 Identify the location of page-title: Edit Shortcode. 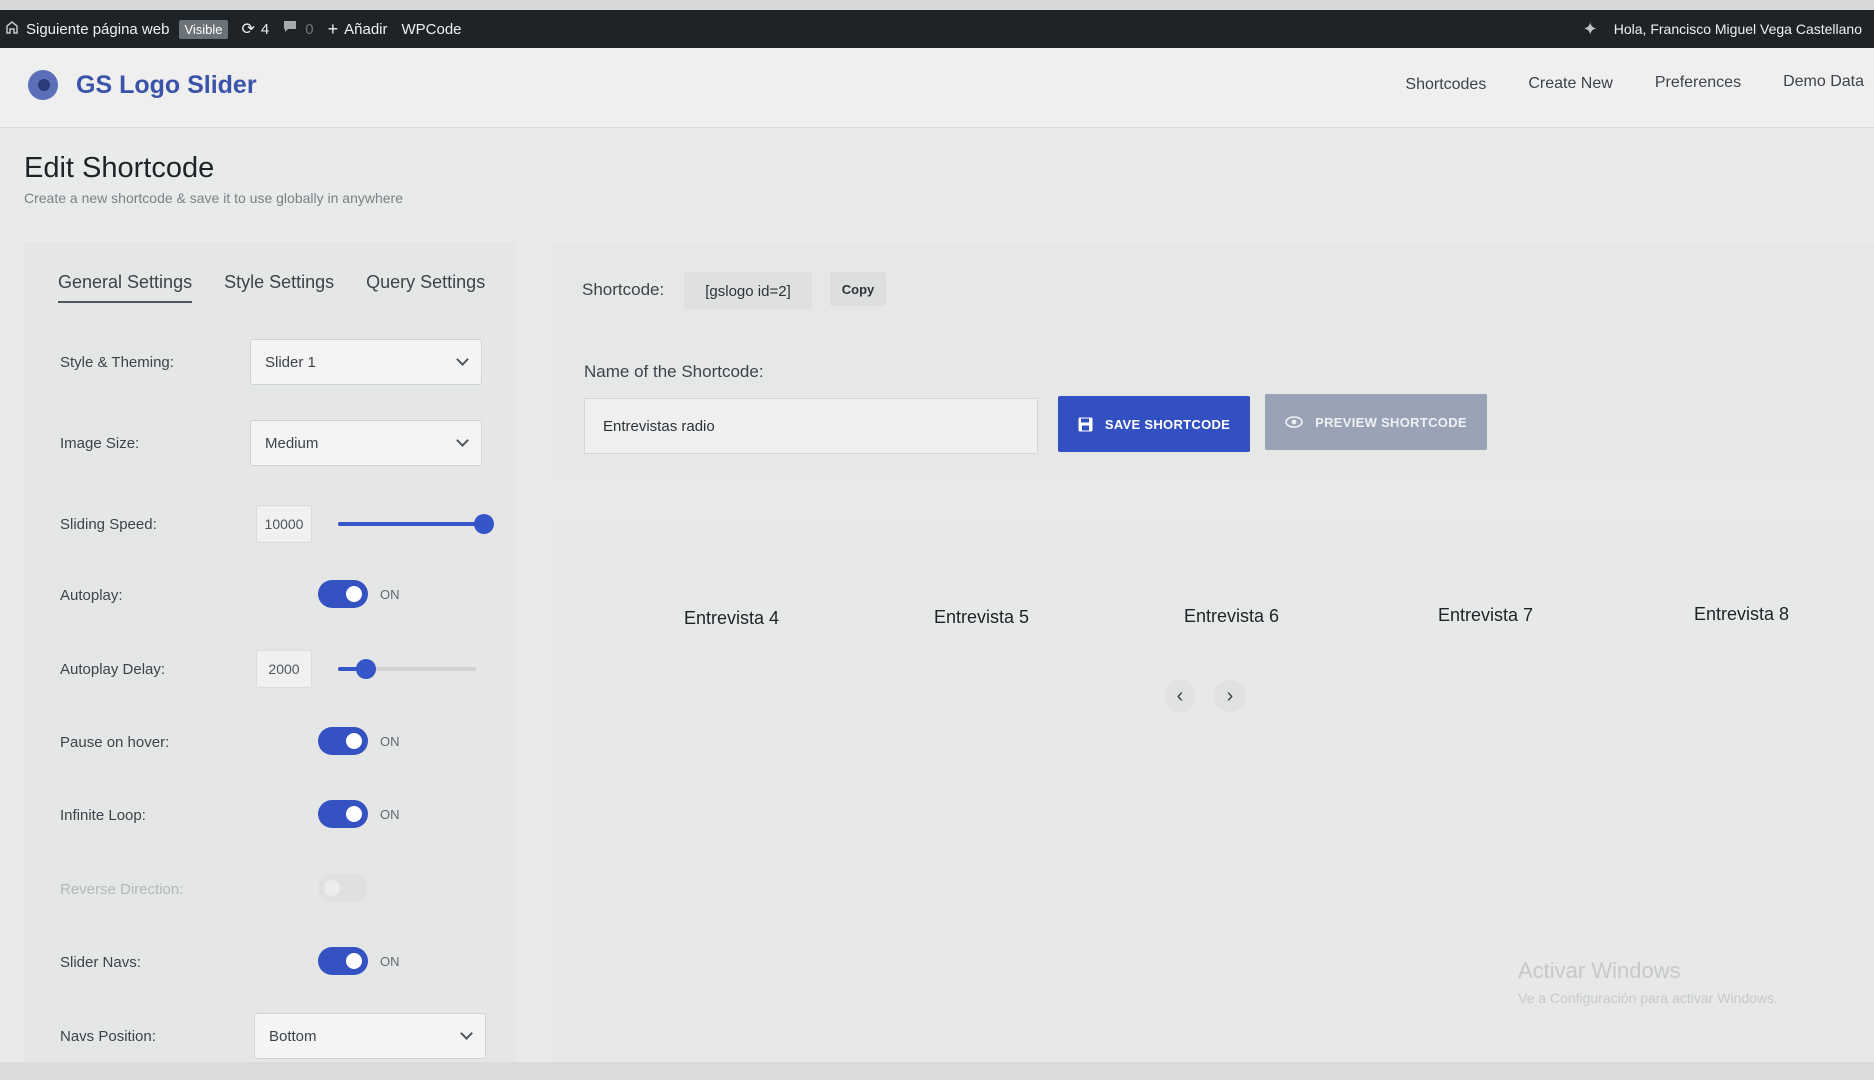
(119, 168).